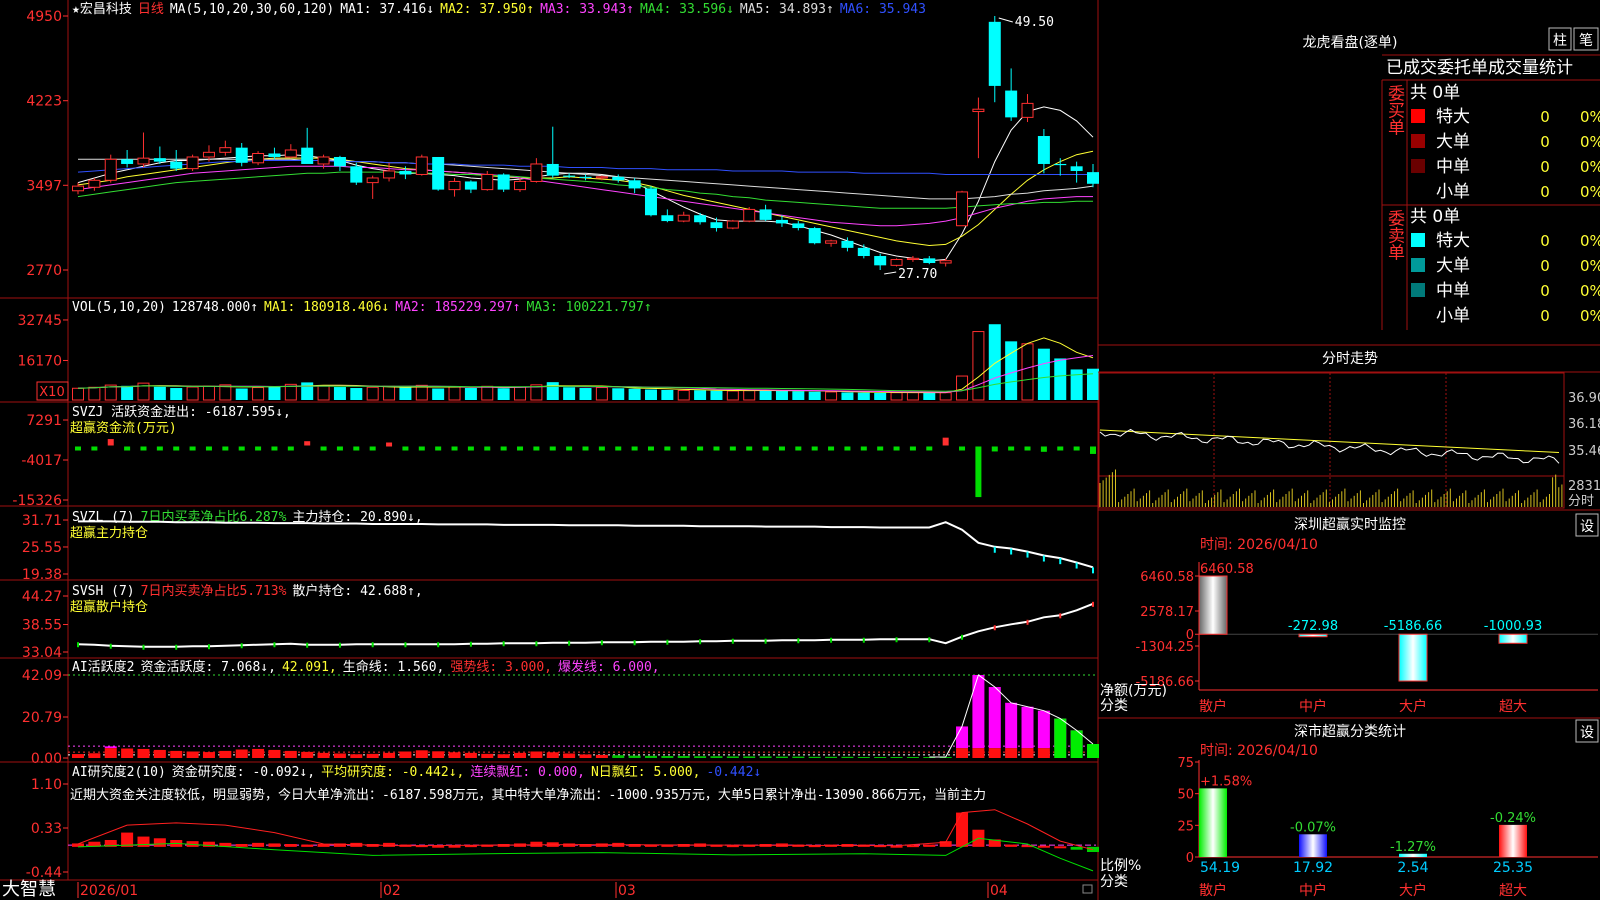 This screenshot has width=1600, height=900. What do you see at coordinates (1114, 882) in the screenshot?
I see `class-x-label: 分类` at bounding box center [1114, 882].